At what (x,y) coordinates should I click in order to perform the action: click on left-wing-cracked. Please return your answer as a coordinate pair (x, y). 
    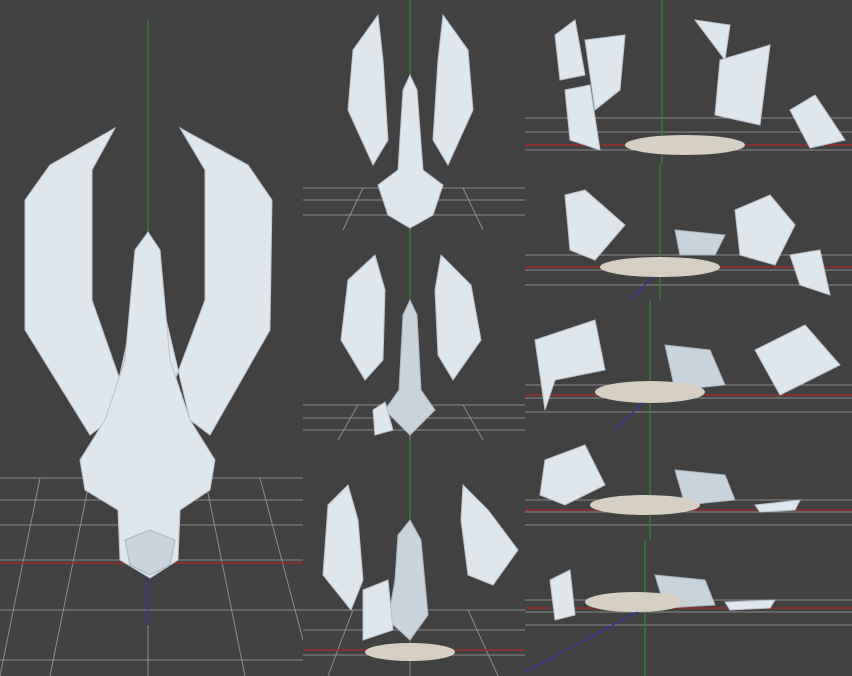
    Looking at the image, I should click on (368, 90).